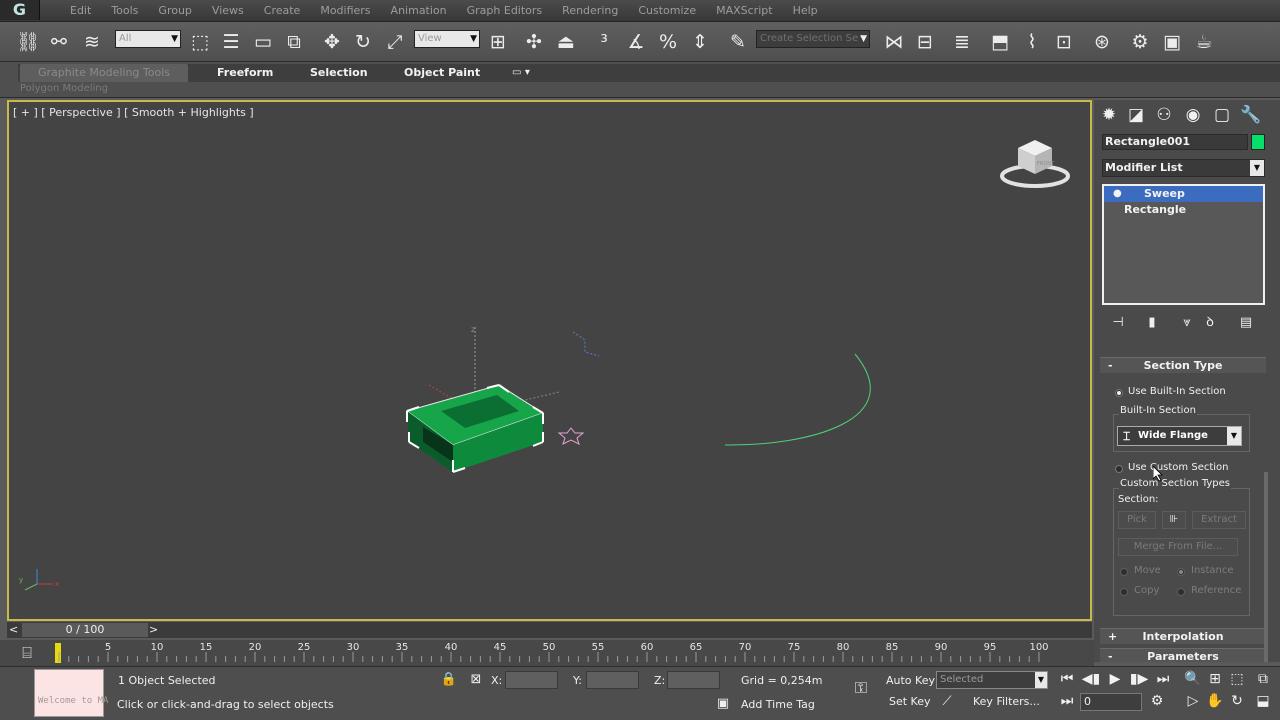 This screenshot has height=720, width=1280. Describe the element at coordinates (1000, 42) in the screenshot. I see `graphite-toggle-icon: ⬒` at that location.